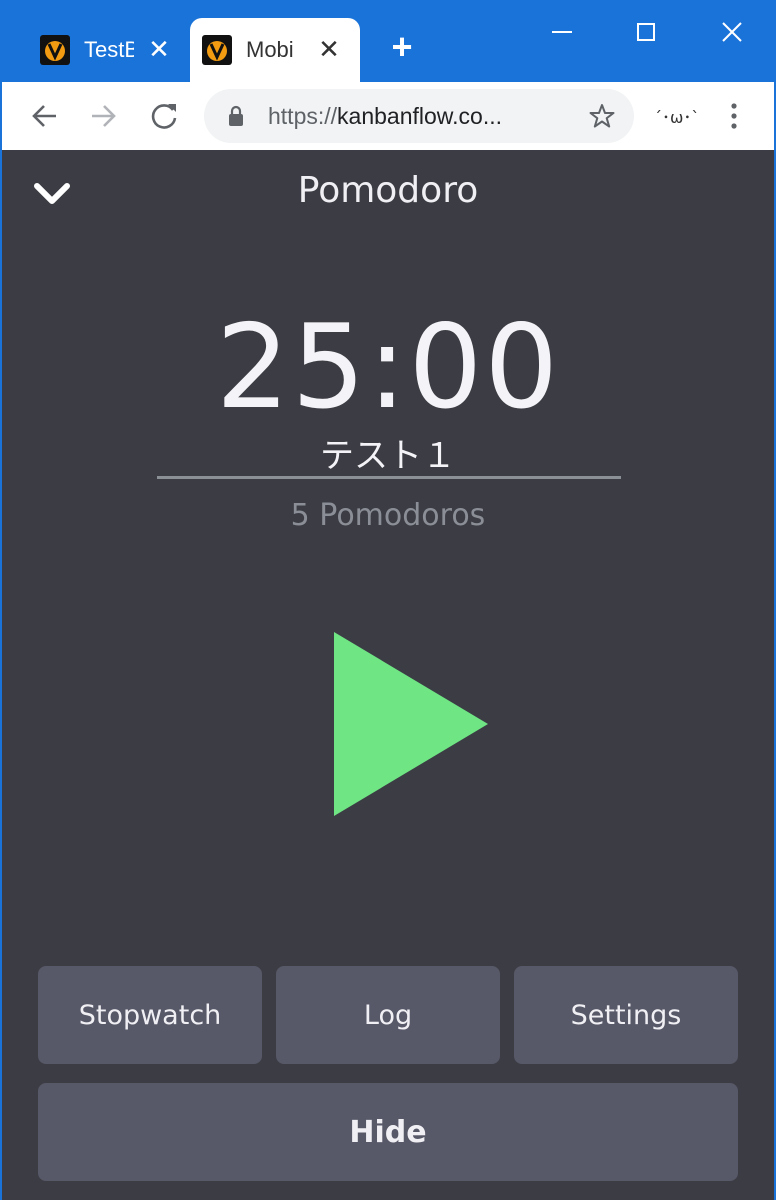  Describe the element at coordinates (104, 116) in the screenshot. I see `forward-icon` at that location.